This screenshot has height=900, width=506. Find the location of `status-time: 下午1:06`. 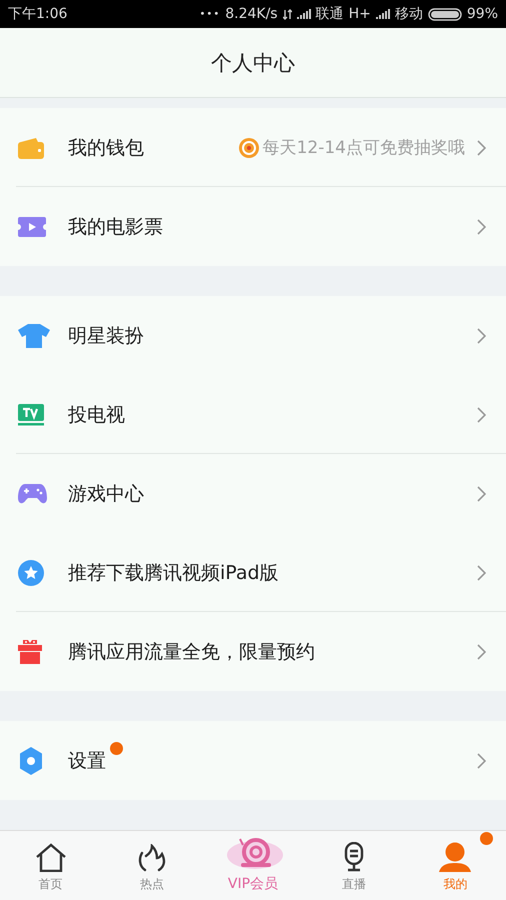

status-time: 下午1:06 is located at coordinates (38, 14).